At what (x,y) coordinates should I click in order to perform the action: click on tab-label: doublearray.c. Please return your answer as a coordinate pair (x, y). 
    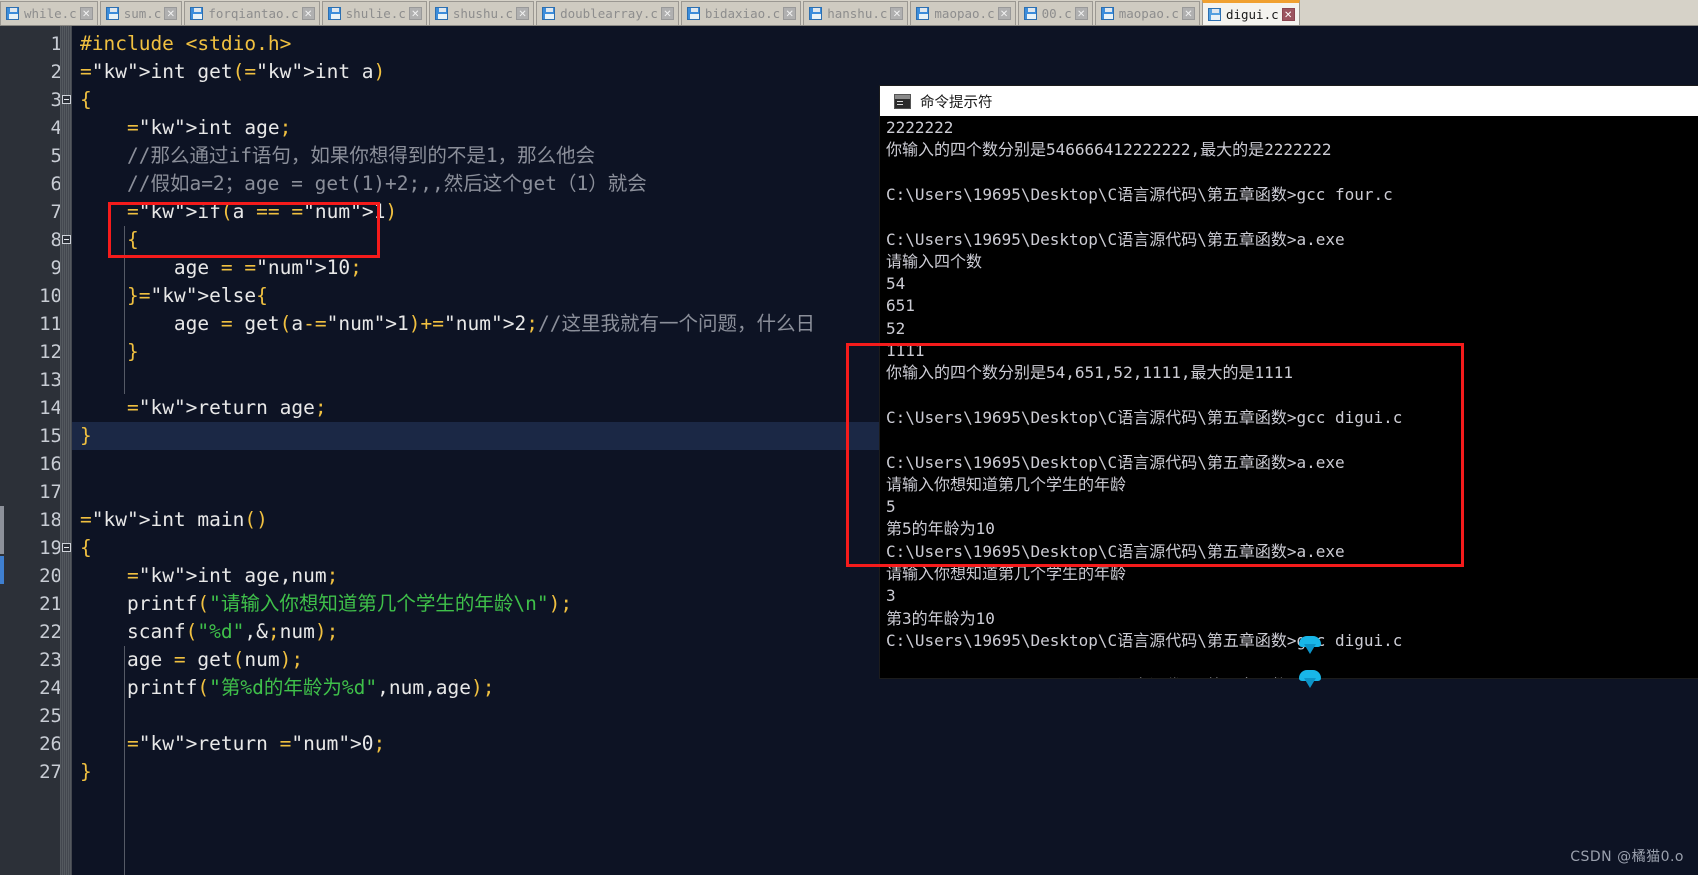
    Looking at the image, I should click on (609, 13).